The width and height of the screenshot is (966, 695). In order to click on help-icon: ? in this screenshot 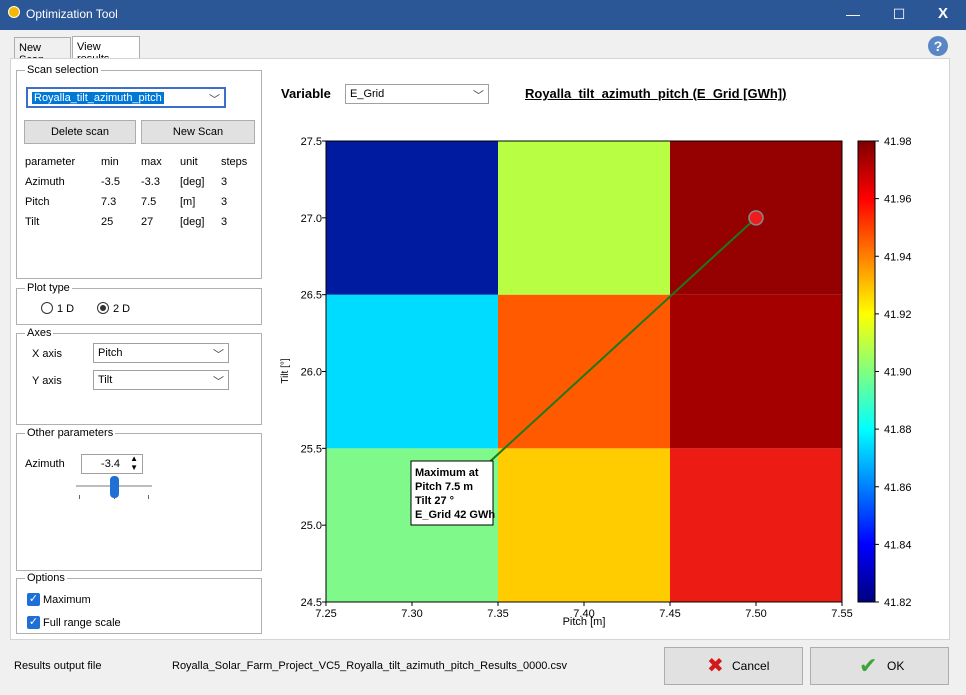, I will do `click(938, 46)`.